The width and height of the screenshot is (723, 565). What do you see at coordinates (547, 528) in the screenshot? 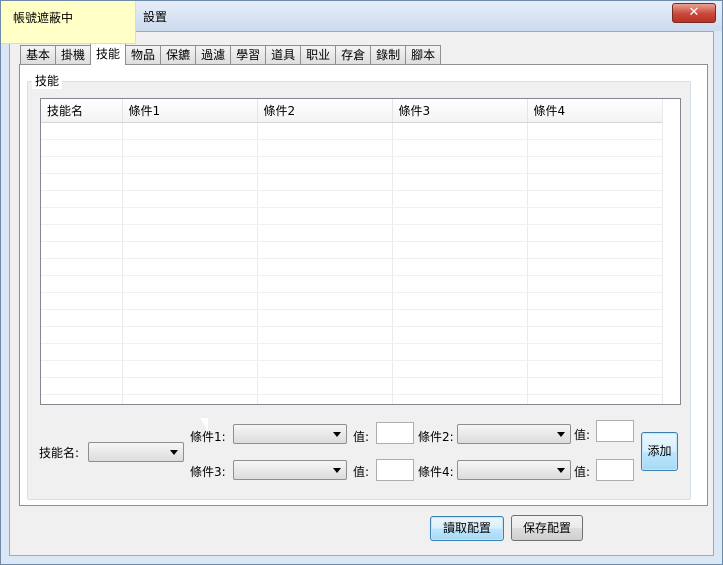
I see `save-config-button: 保存配置` at bounding box center [547, 528].